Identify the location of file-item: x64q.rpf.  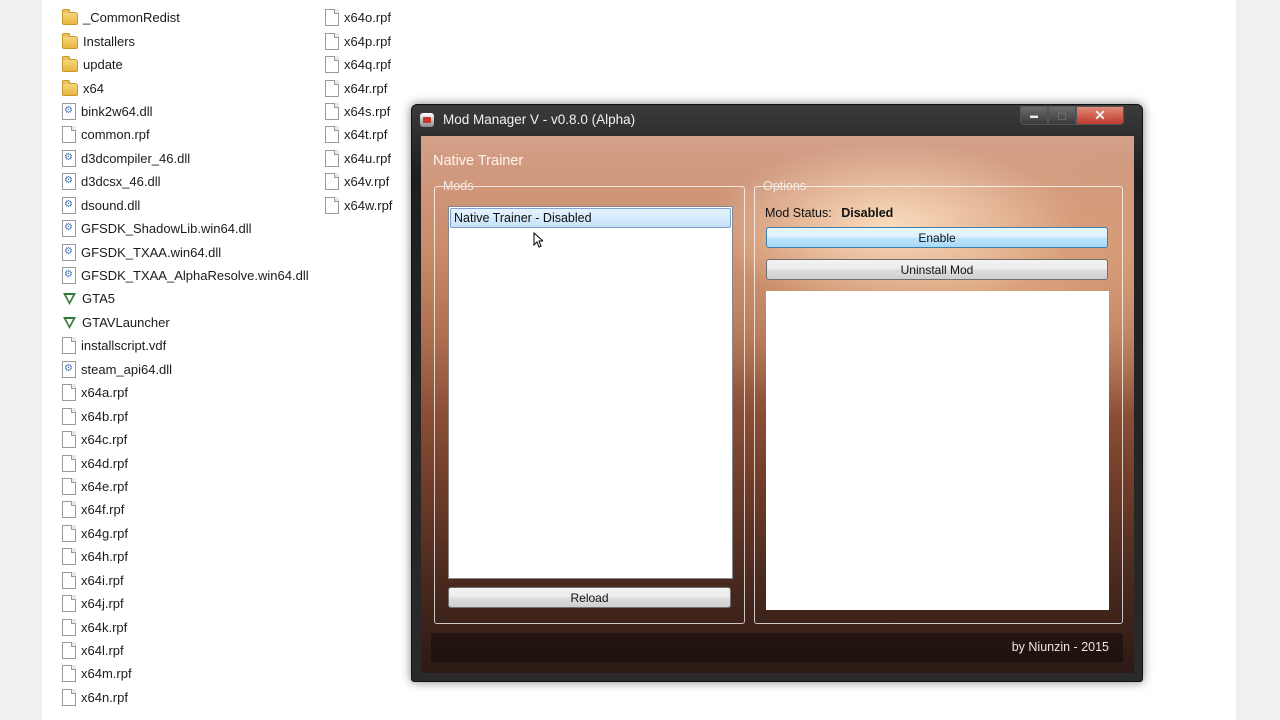
(358, 64).